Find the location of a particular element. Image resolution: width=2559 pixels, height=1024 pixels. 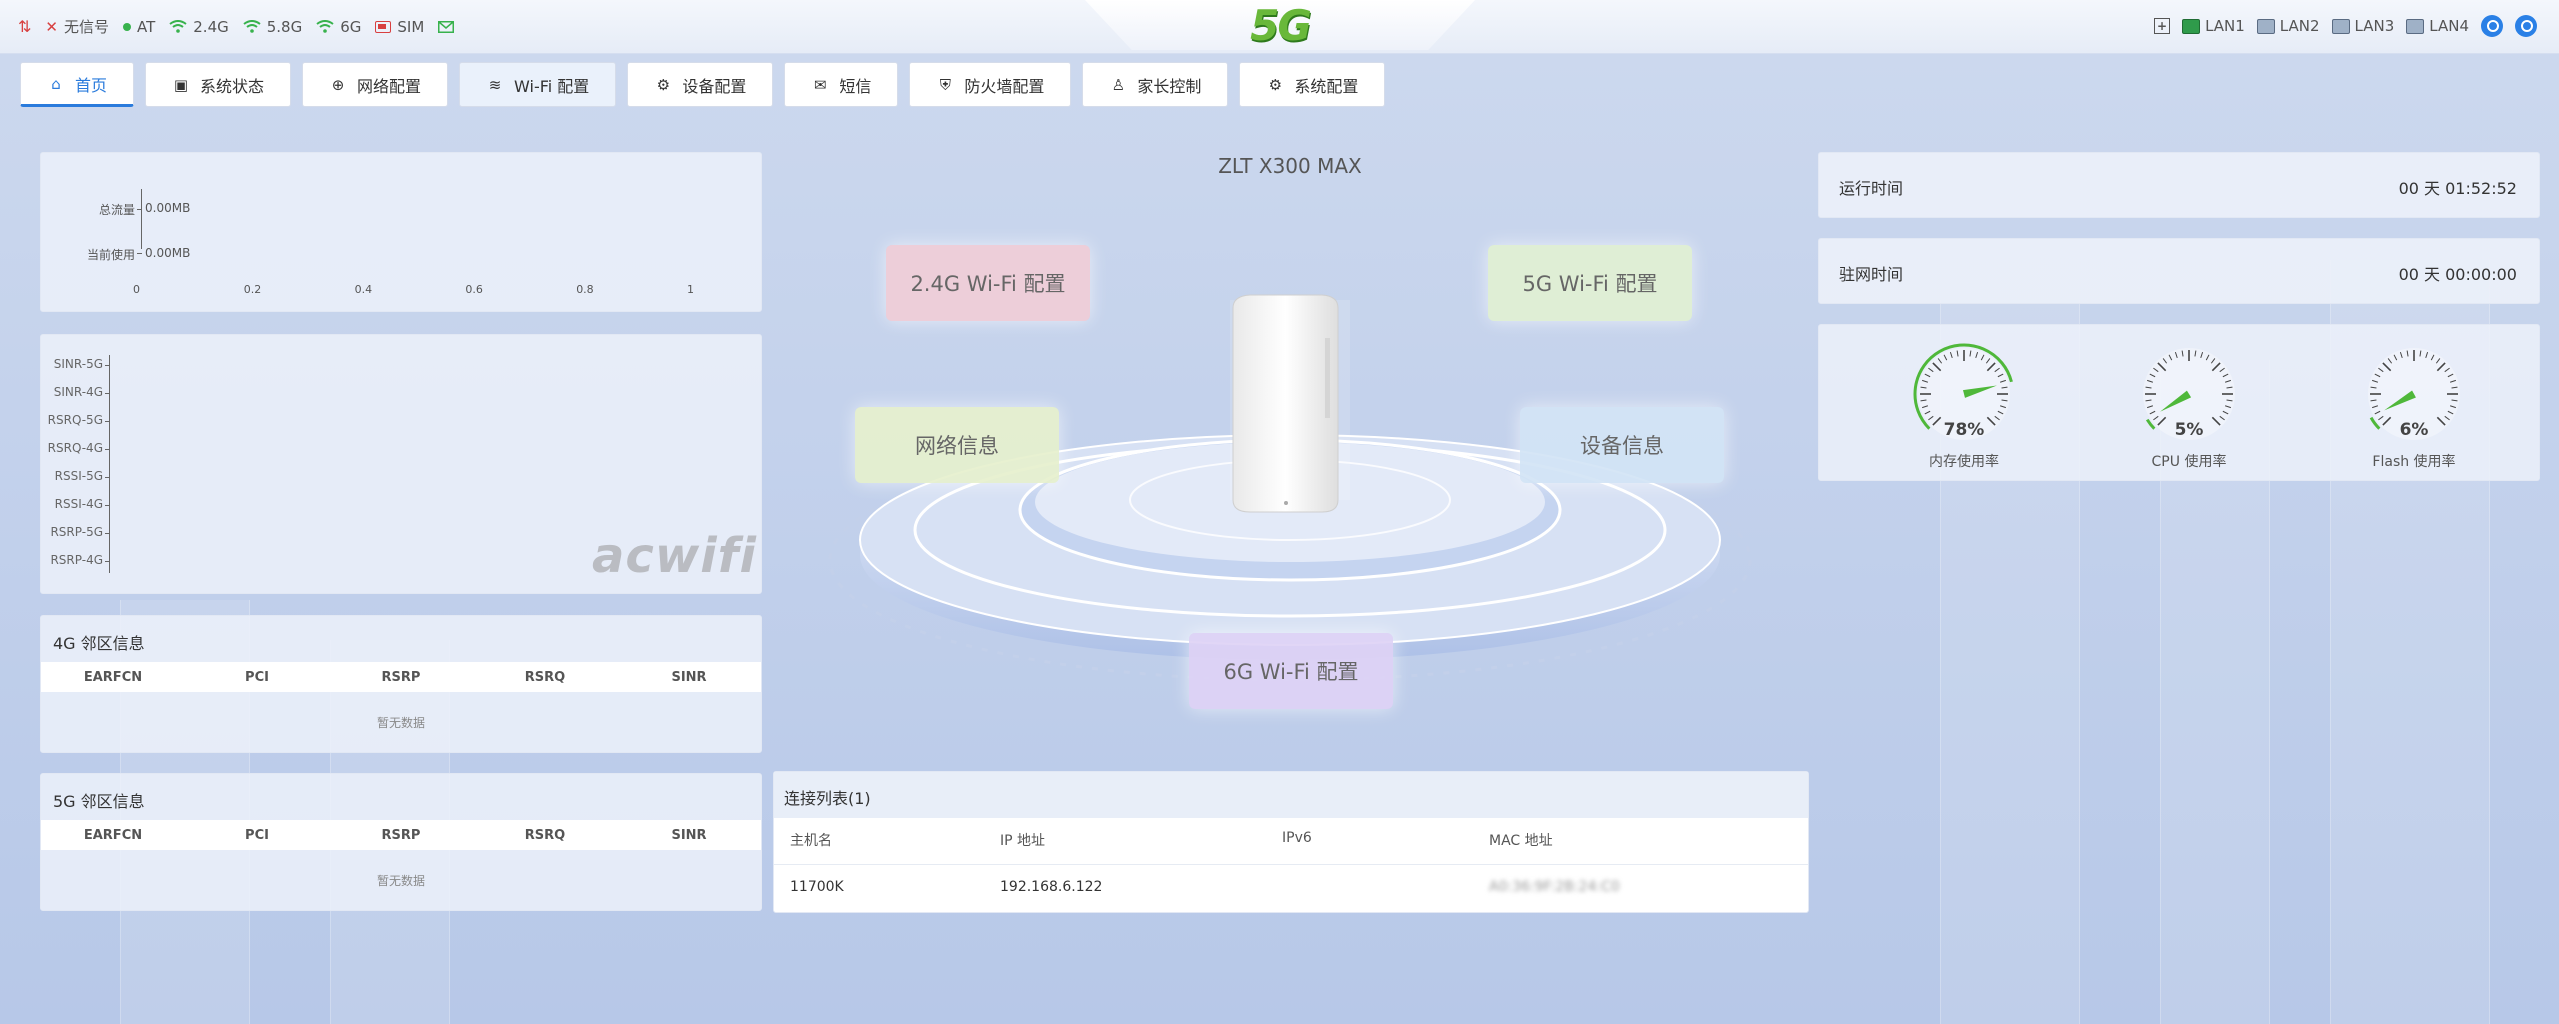

tab-label: Wi-Fi 配置 is located at coordinates (552, 86).